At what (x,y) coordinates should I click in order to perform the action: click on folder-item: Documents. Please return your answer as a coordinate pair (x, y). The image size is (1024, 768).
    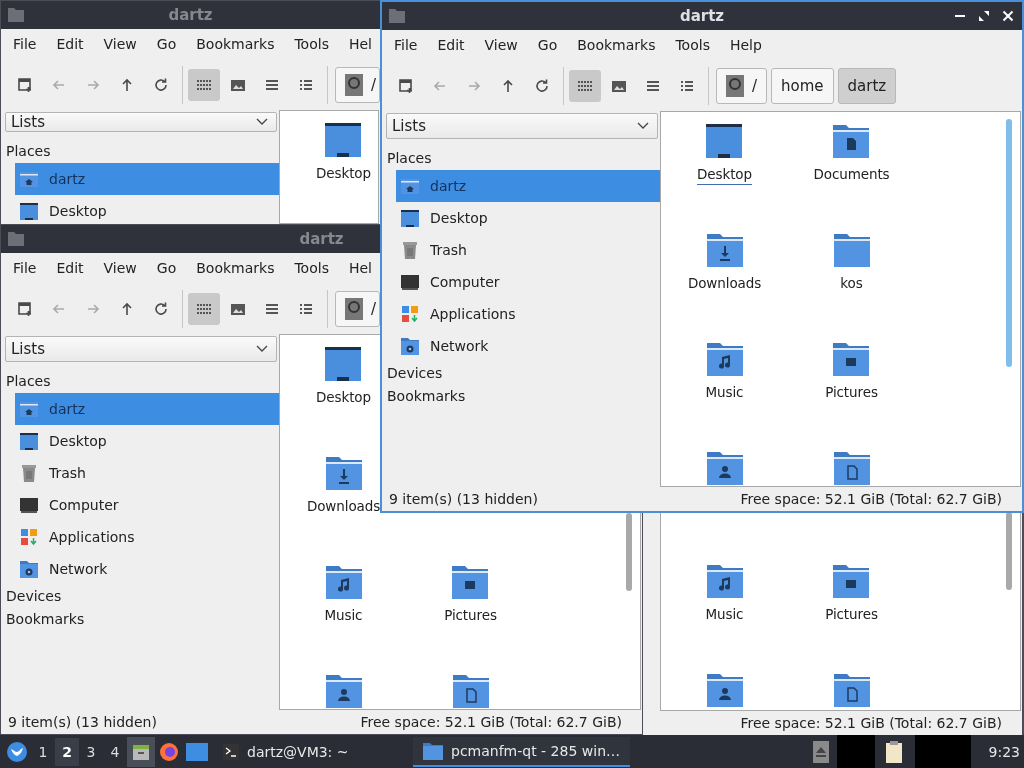
    Looking at the image, I should click on (851, 171).